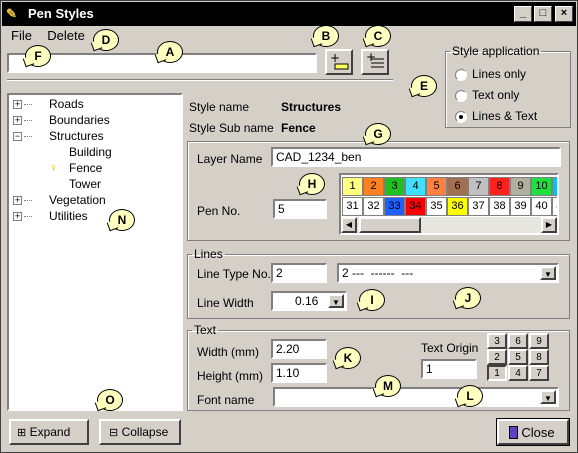 This screenshot has height=453, width=578. Describe the element at coordinates (538, 432) in the screenshot. I see `close-label: Close` at that location.